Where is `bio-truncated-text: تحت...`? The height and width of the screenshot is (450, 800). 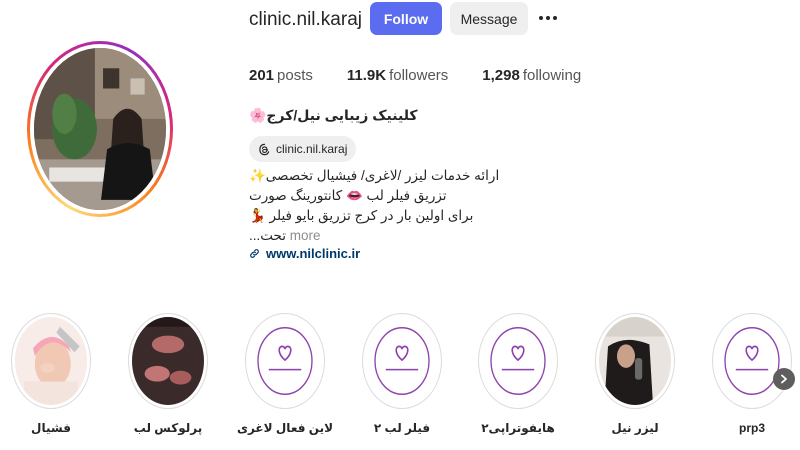 bio-truncated-text: تحت... is located at coordinates (267, 235).